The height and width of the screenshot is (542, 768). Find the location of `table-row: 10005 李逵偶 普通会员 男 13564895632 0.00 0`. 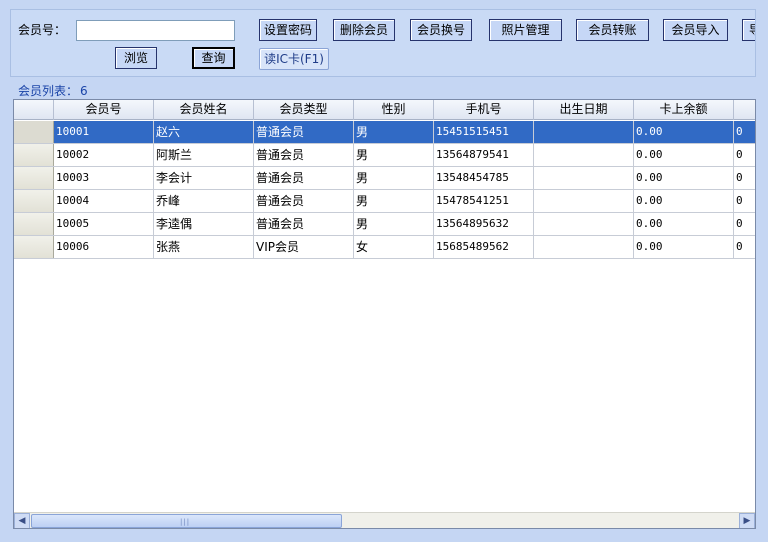

table-row: 10005 李逵偶 普通会员 男 13564895632 0.00 0 is located at coordinates (384, 224).